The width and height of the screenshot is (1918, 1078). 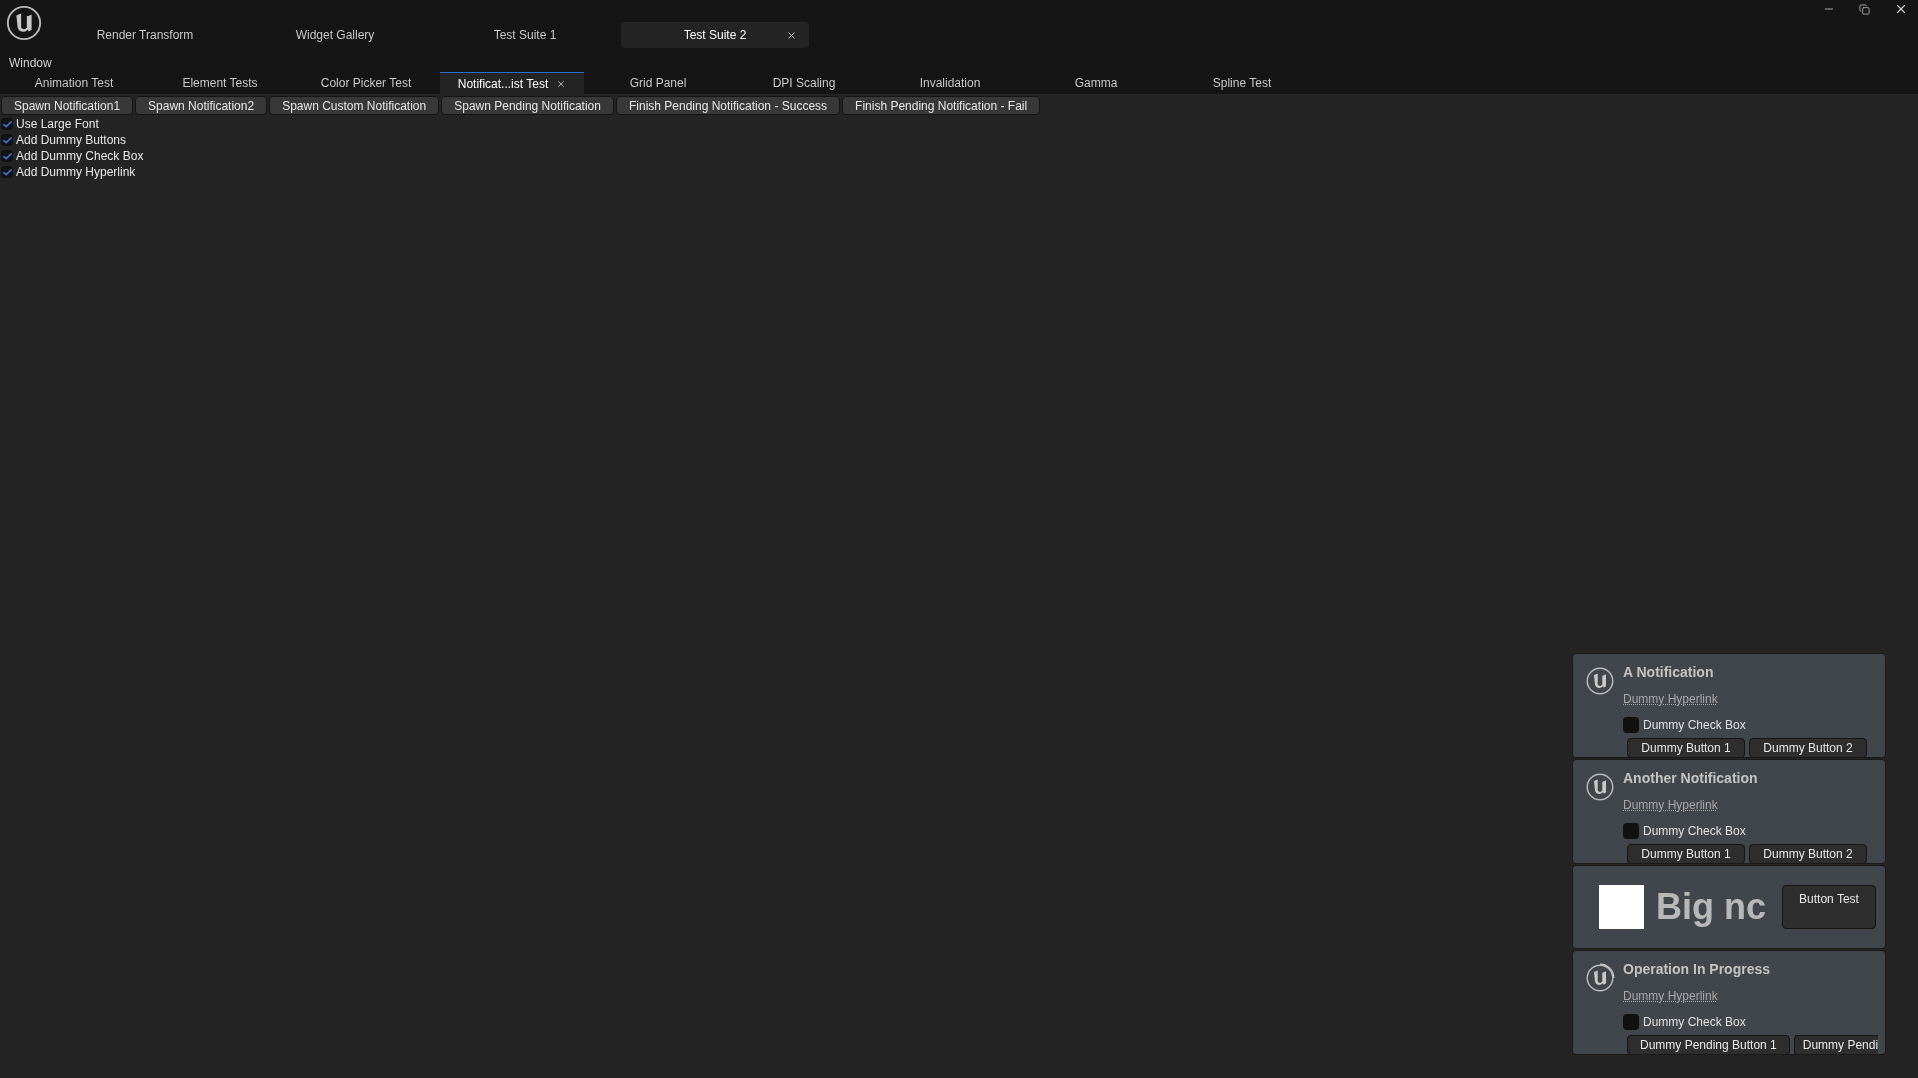 What do you see at coordinates (80, 156) in the screenshot?
I see `option-label: Add Dummy Check Box` at bounding box center [80, 156].